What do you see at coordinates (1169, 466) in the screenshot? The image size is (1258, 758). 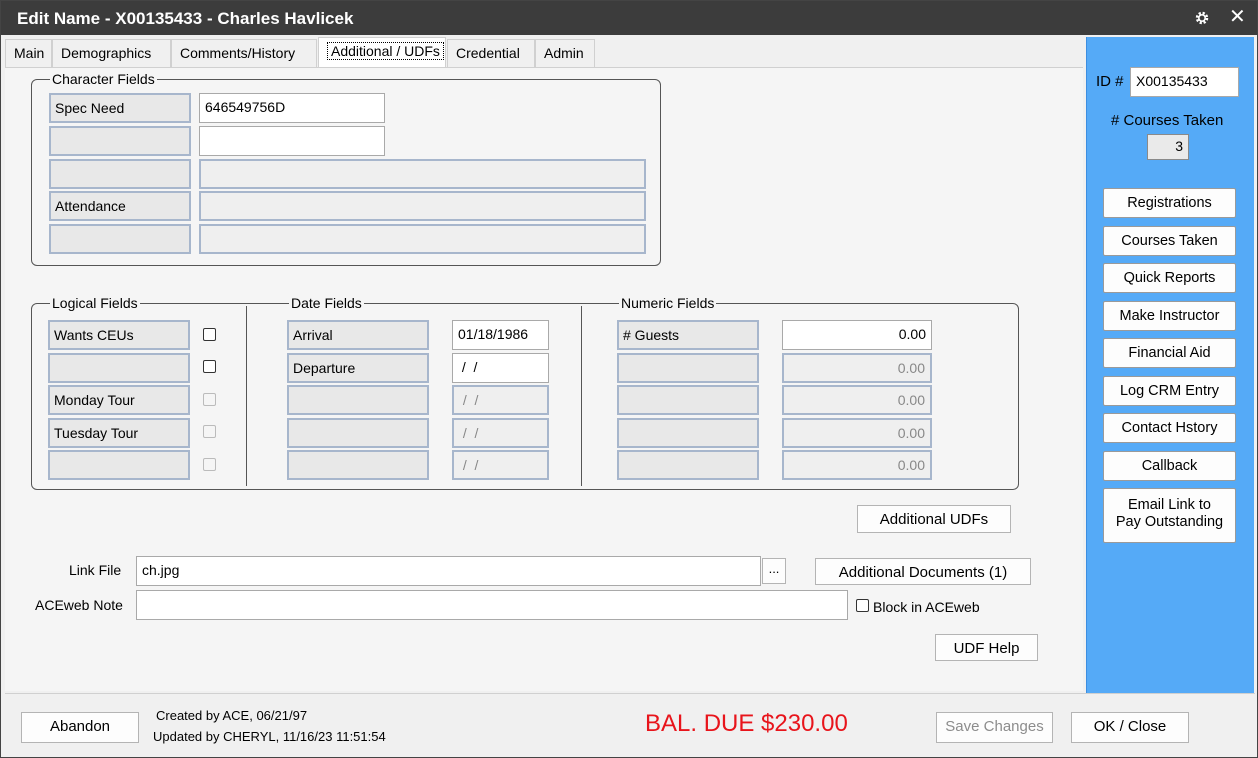 I see `callback-button: Callback` at bounding box center [1169, 466].